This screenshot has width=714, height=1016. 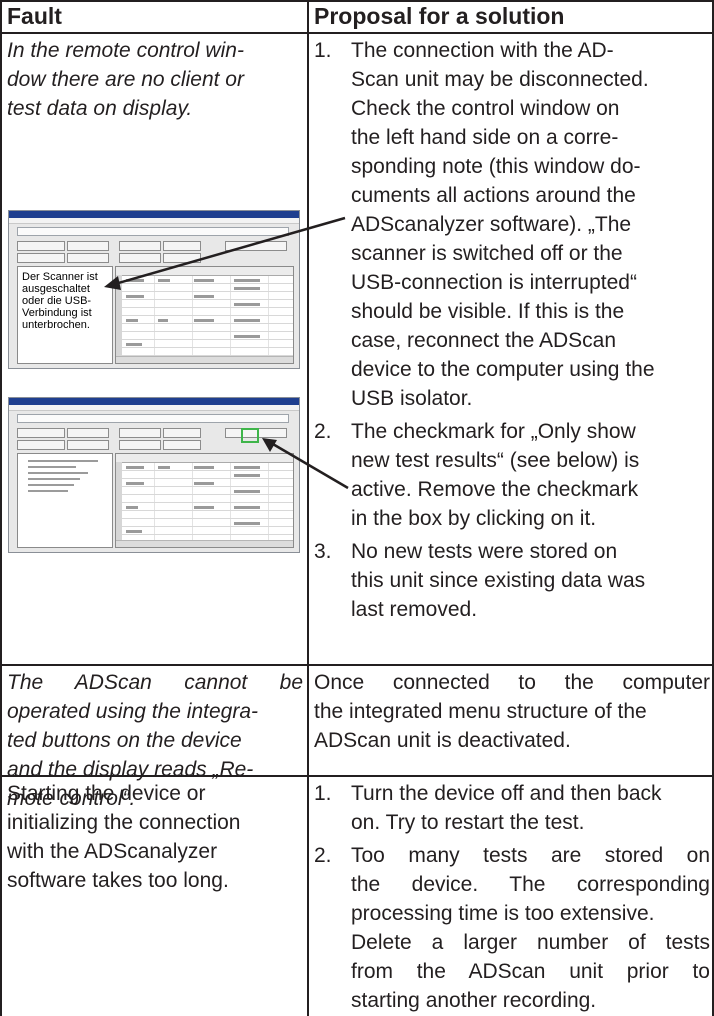 What do you see at coordinates (226, 252) in the screenshot?
I see `arrow-to-status-note` at bounding box center [226, 252].